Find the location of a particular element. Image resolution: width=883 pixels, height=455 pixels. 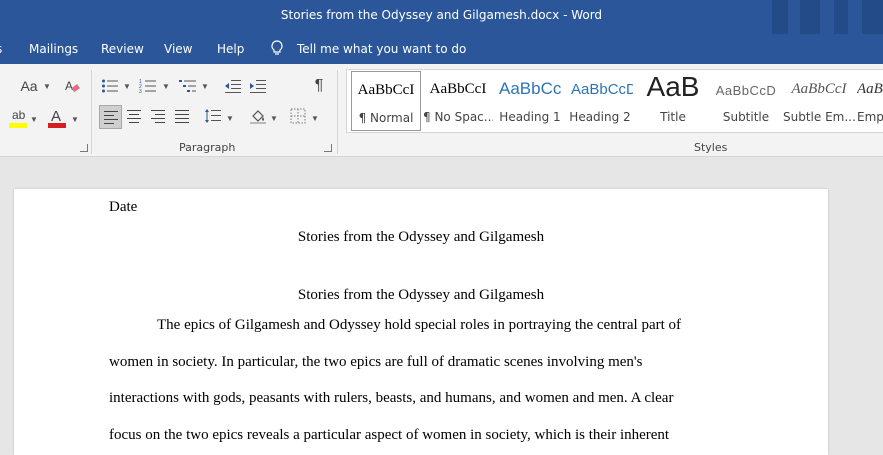

font-dialog-launcher is located at coordinates (84, 148).